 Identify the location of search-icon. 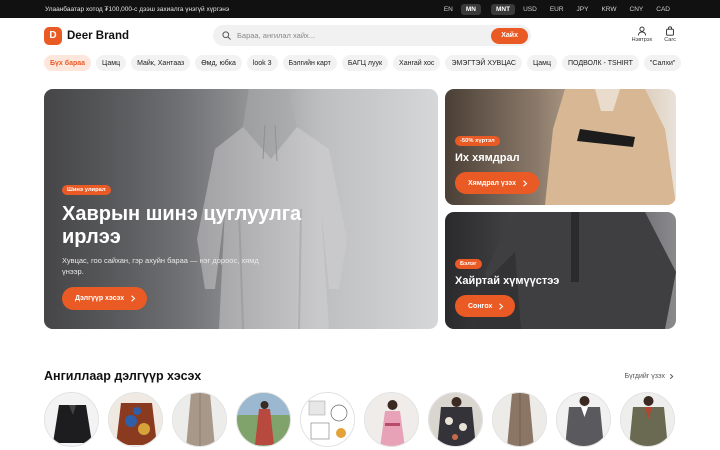
(226, 35).